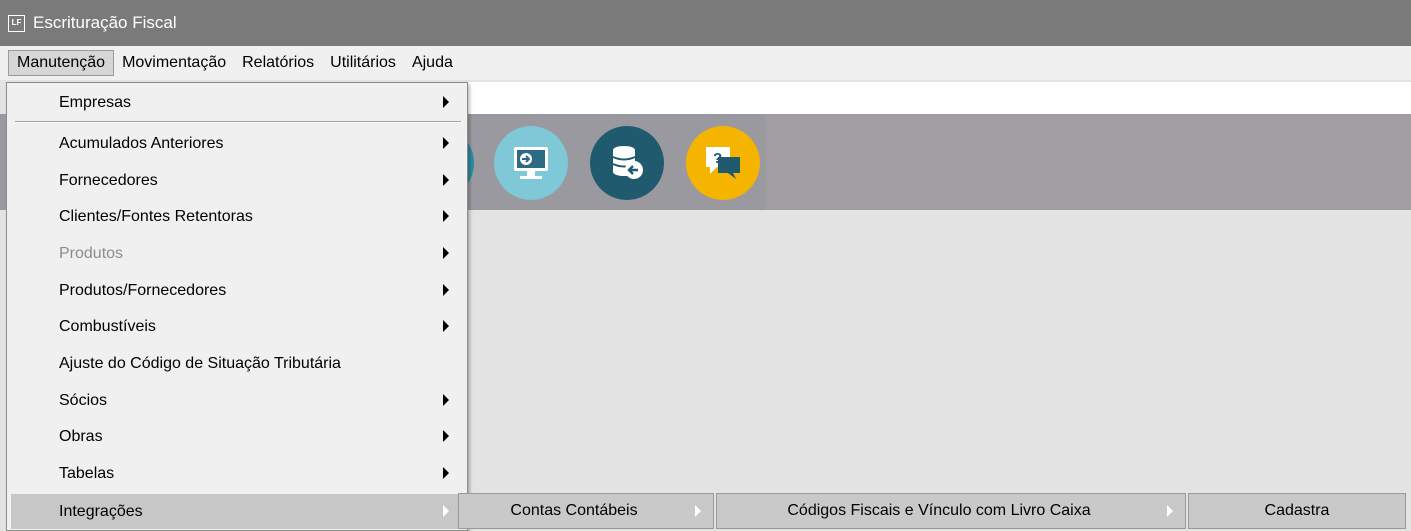 Image resolution: width=1411 pixels, height=531 pixels. I want to click on menu-item-clientes-fontes-retentoras: Clientes/Fontes Retentoras, so click(237, 216).